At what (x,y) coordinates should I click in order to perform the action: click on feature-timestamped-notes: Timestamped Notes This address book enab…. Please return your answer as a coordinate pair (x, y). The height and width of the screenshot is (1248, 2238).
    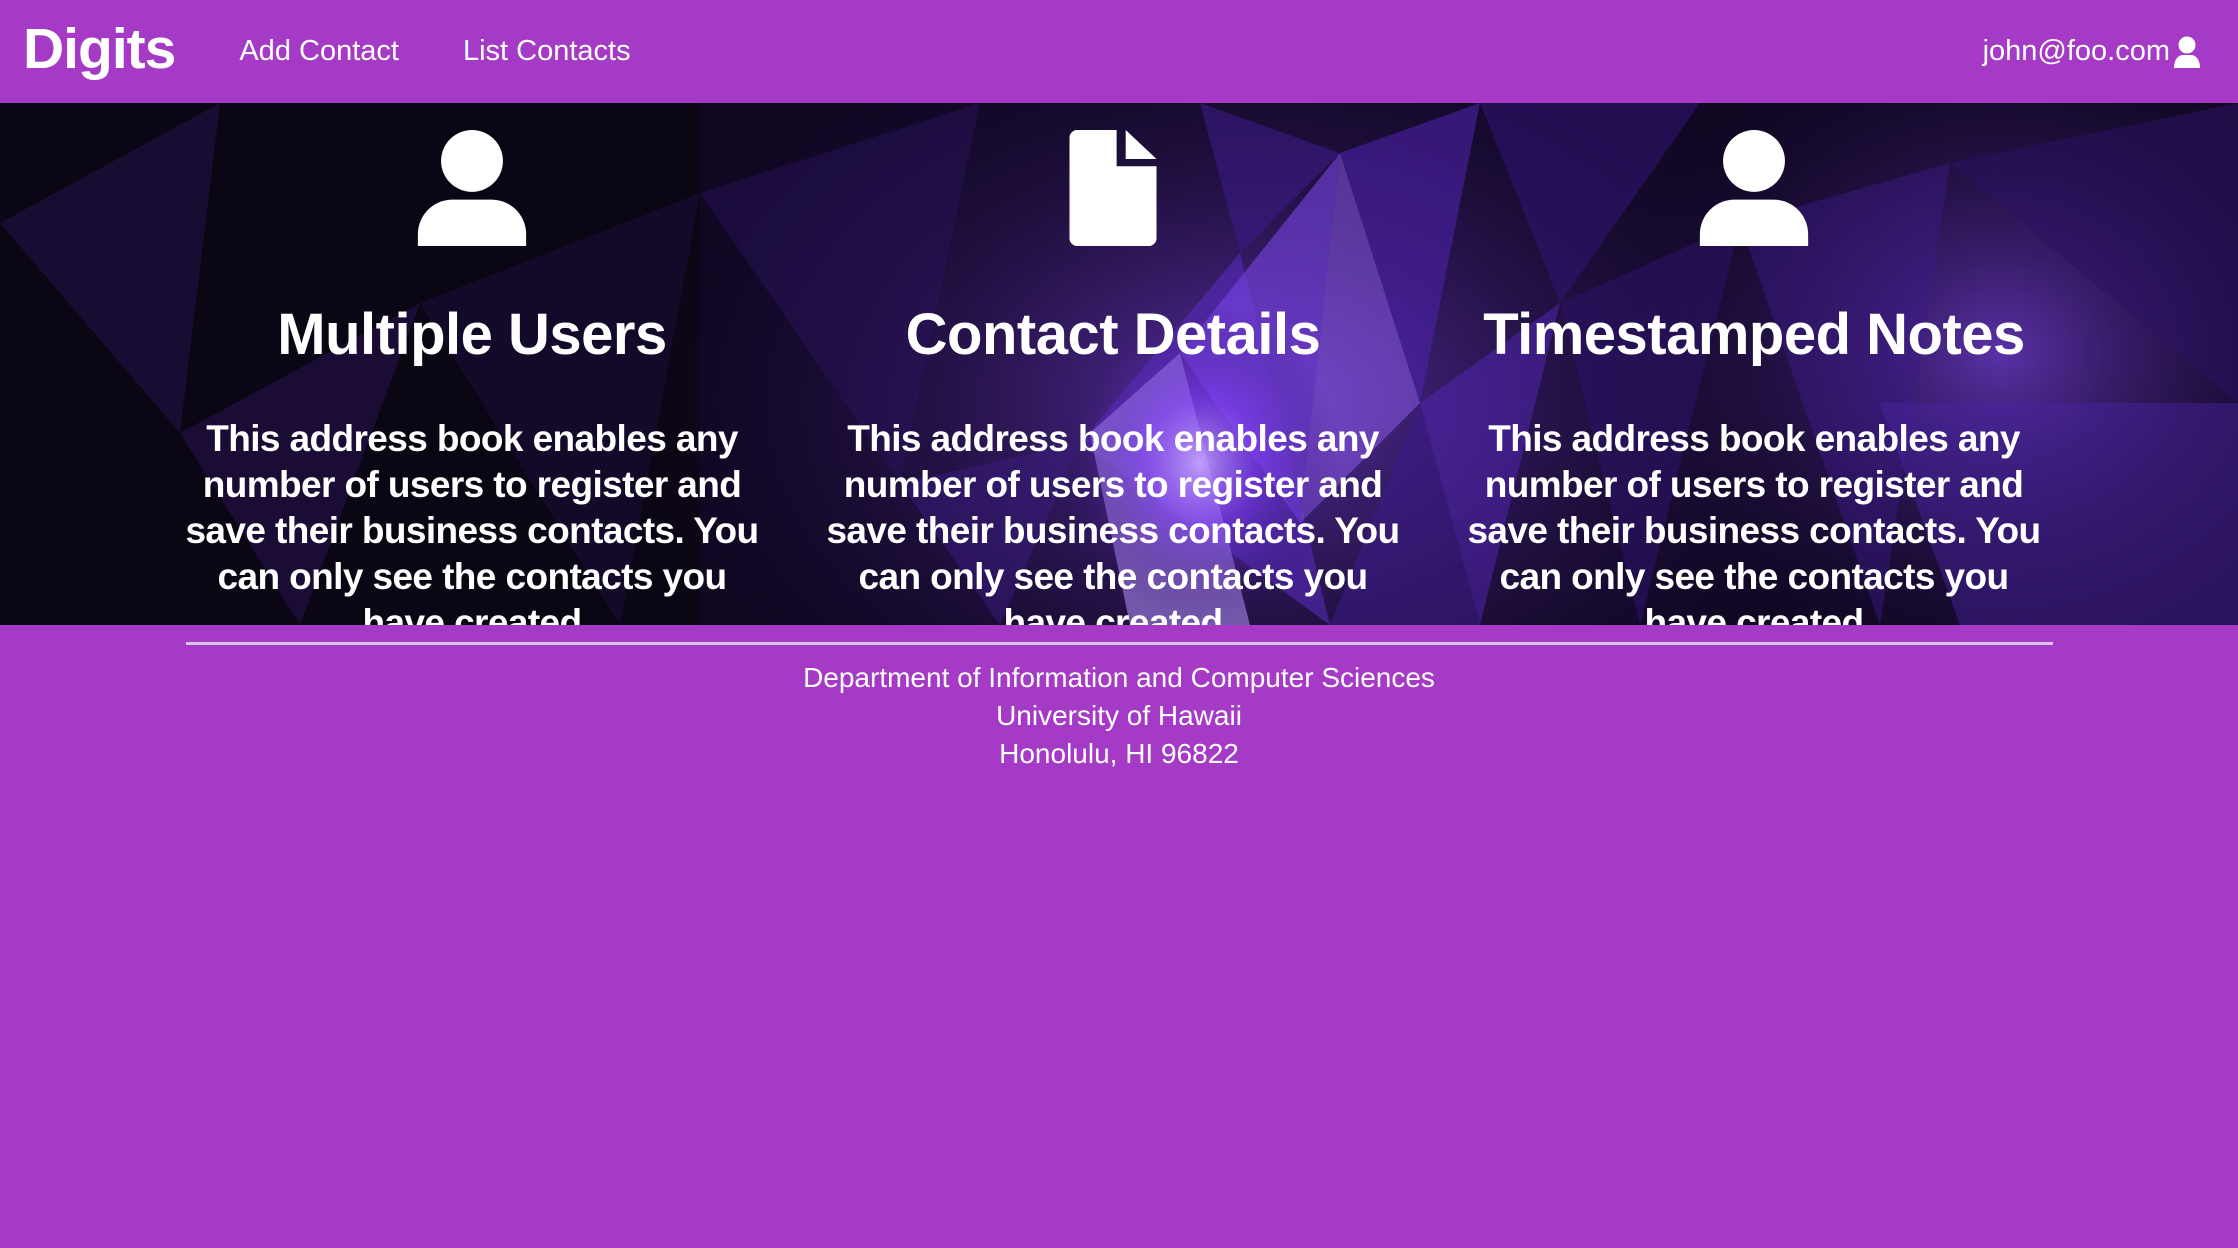
    Looking at the image, I should click on (1754, 364).